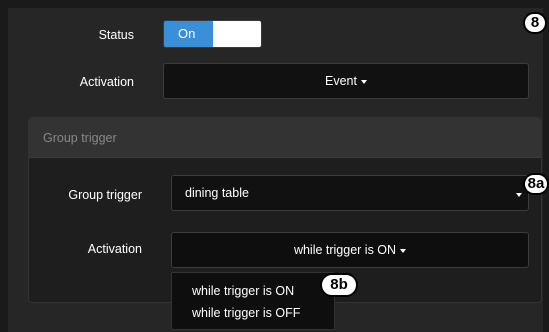 The width and height of the screenshot is (549, 332). I want to click on group-trigger-dropdown: dining table, so click(350, 193).